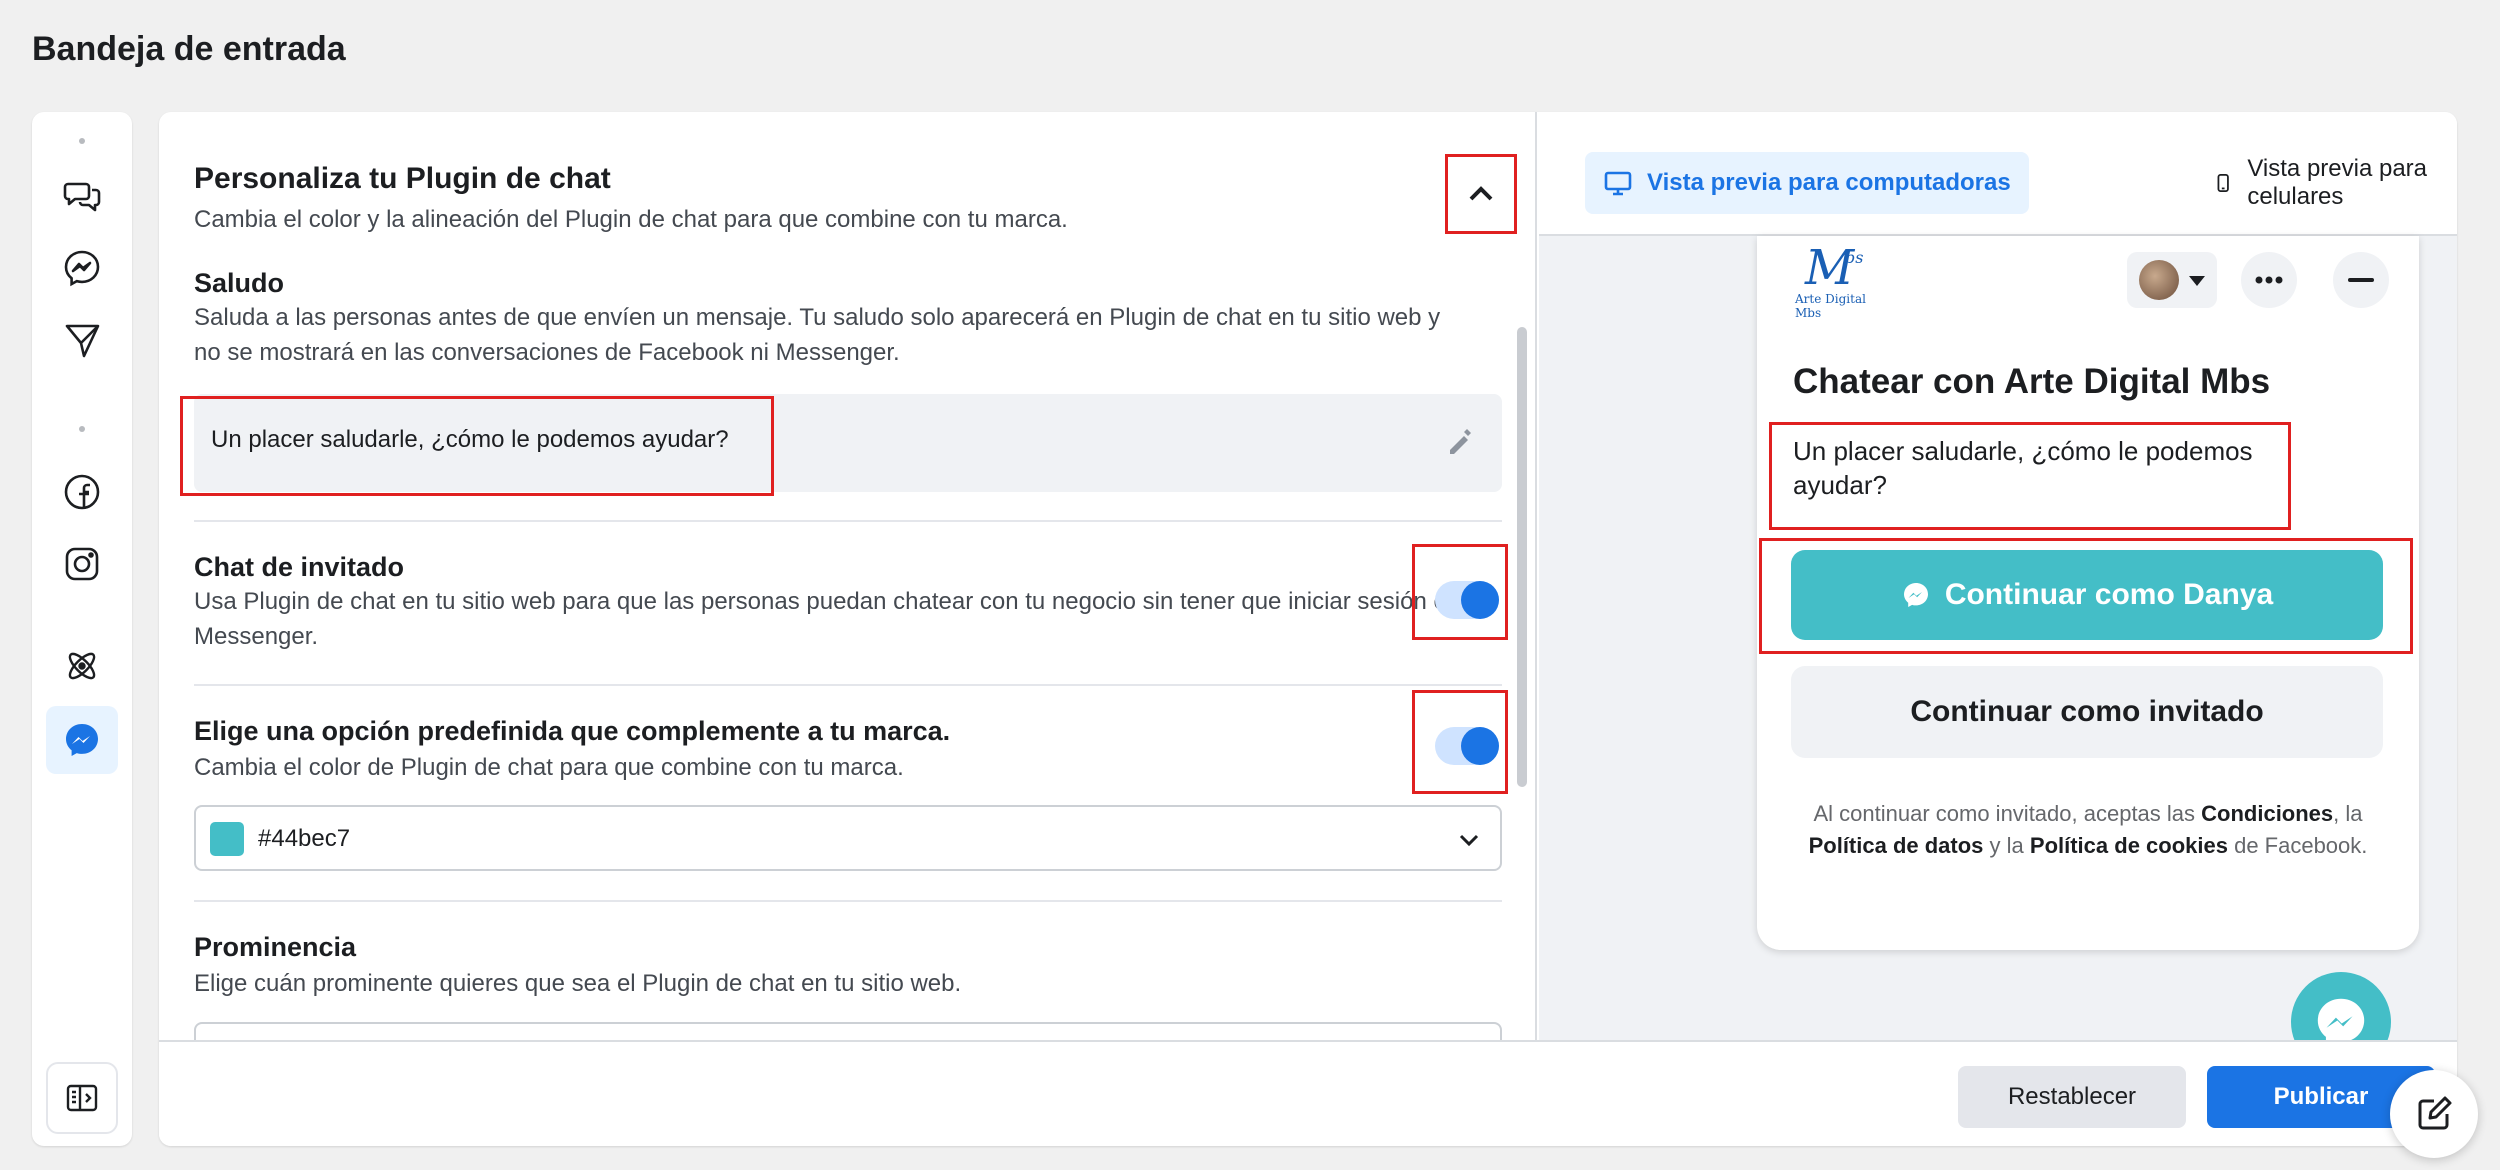 The height and width of the screenshot is (1170, 2500). I want to click on mobile-icon, so click(2223, 183).